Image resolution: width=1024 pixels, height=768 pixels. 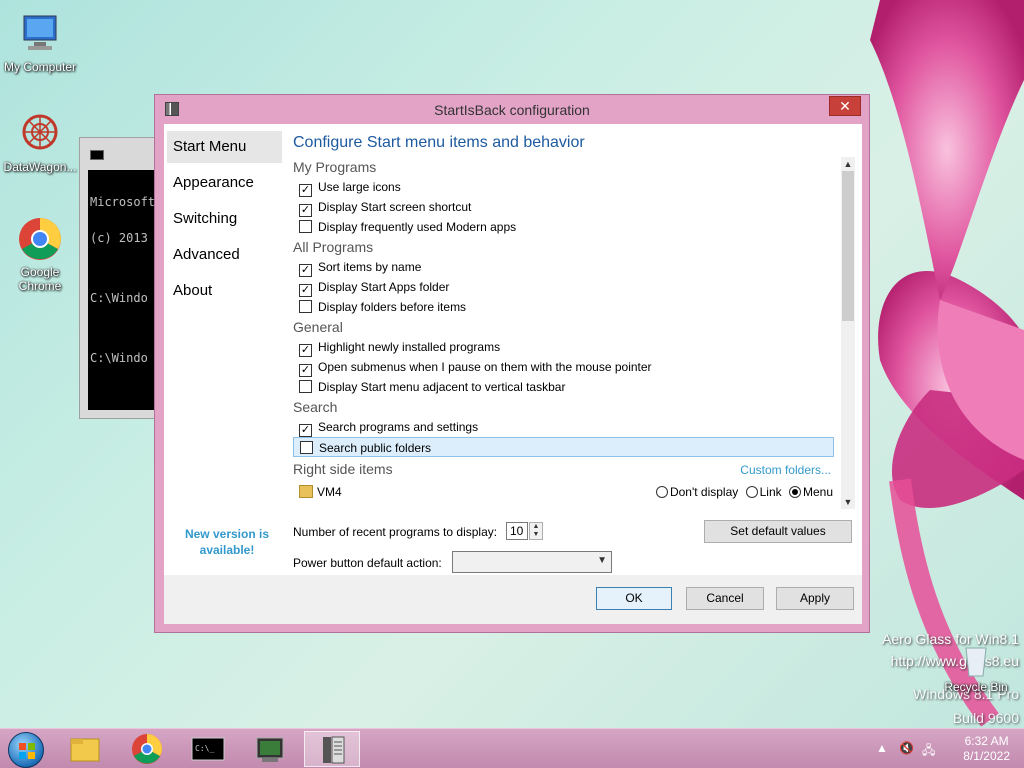 I want to click on new-version-link: New version is available!, so click(x=227, y=542).